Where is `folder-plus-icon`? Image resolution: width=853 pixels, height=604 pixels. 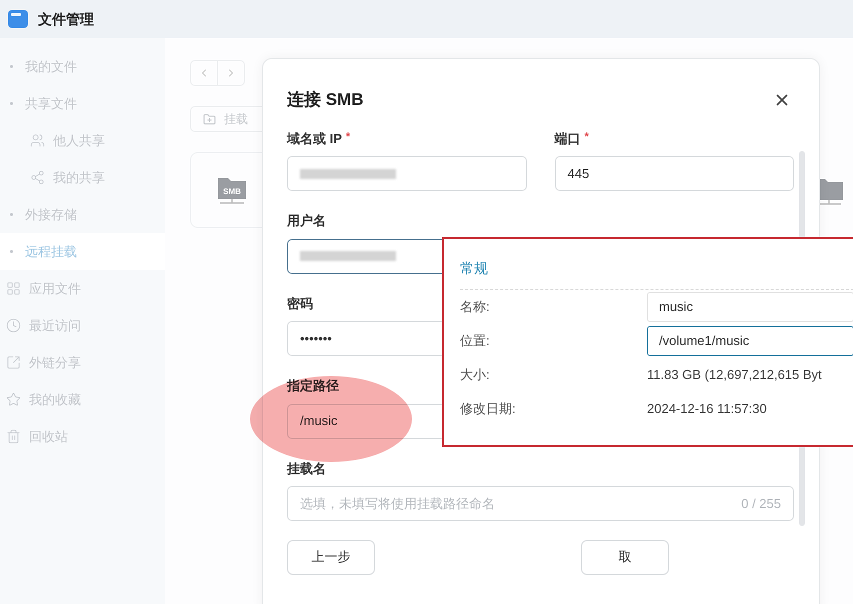
folder-plus-icon is located at coordinates (209, 119).